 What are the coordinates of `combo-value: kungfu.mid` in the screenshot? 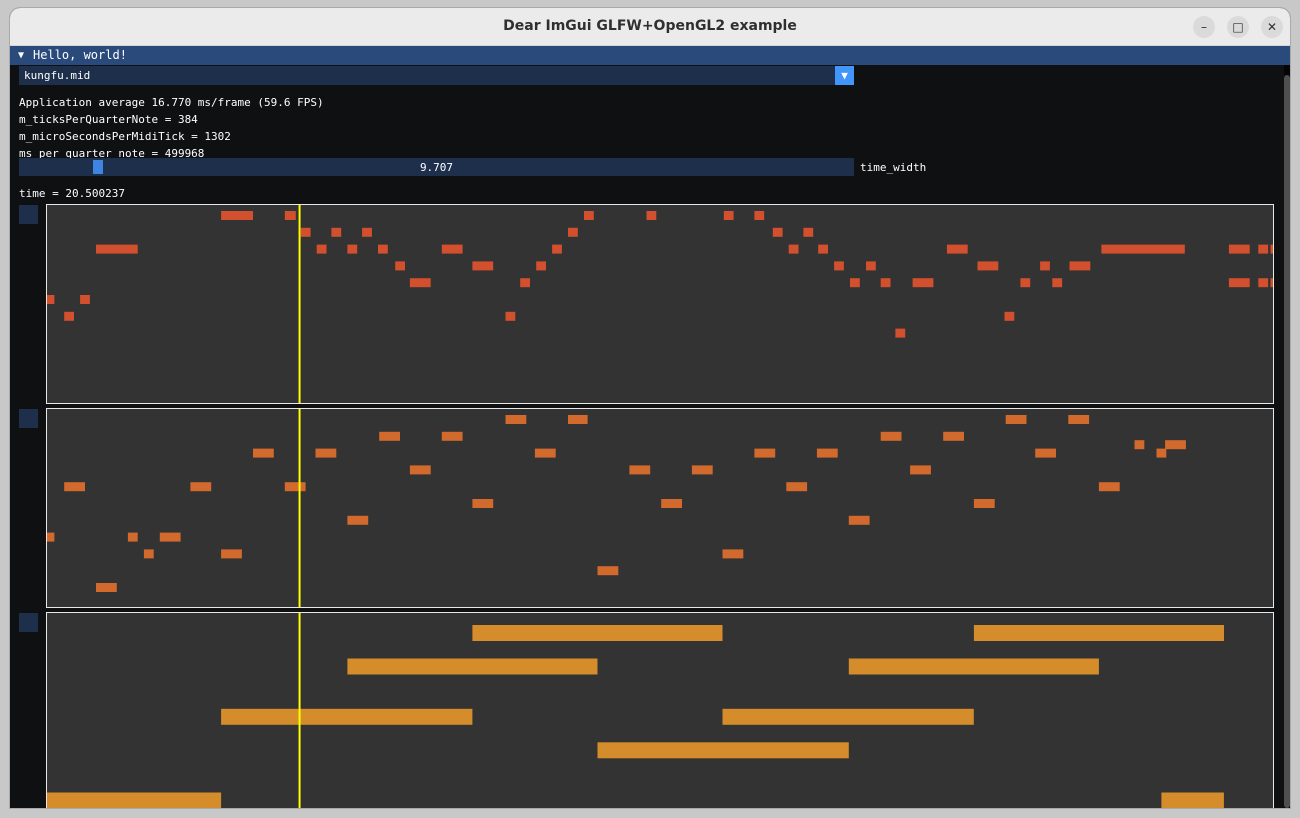 It's located at (57, 75).